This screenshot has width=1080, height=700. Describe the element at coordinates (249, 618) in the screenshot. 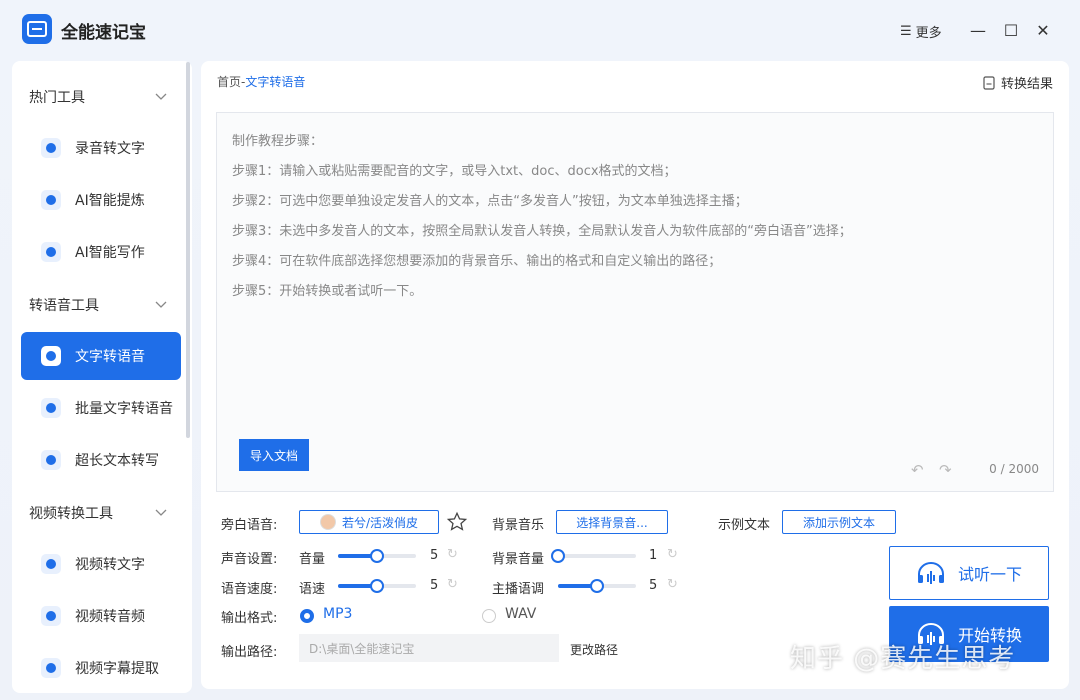

I see `output-format-label: 输出格式:` at that location.